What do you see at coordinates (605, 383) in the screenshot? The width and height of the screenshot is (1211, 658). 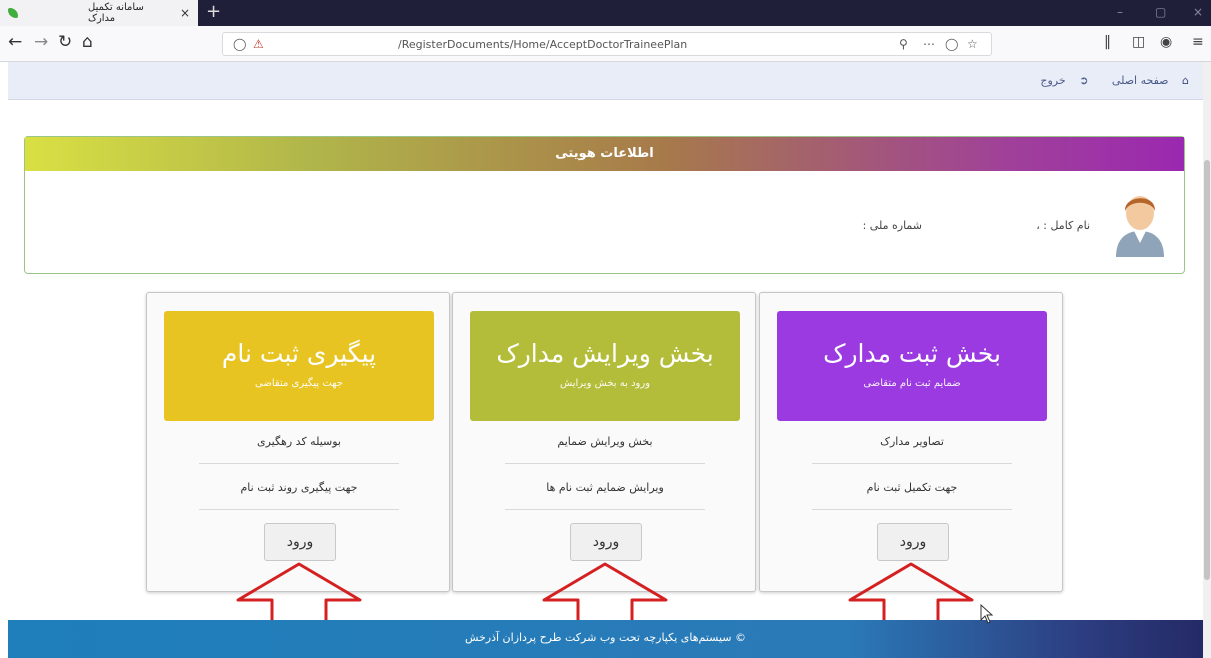 I see `card-subtitle: ورود به بخش ویرایش` at bounding box center [605, 383].